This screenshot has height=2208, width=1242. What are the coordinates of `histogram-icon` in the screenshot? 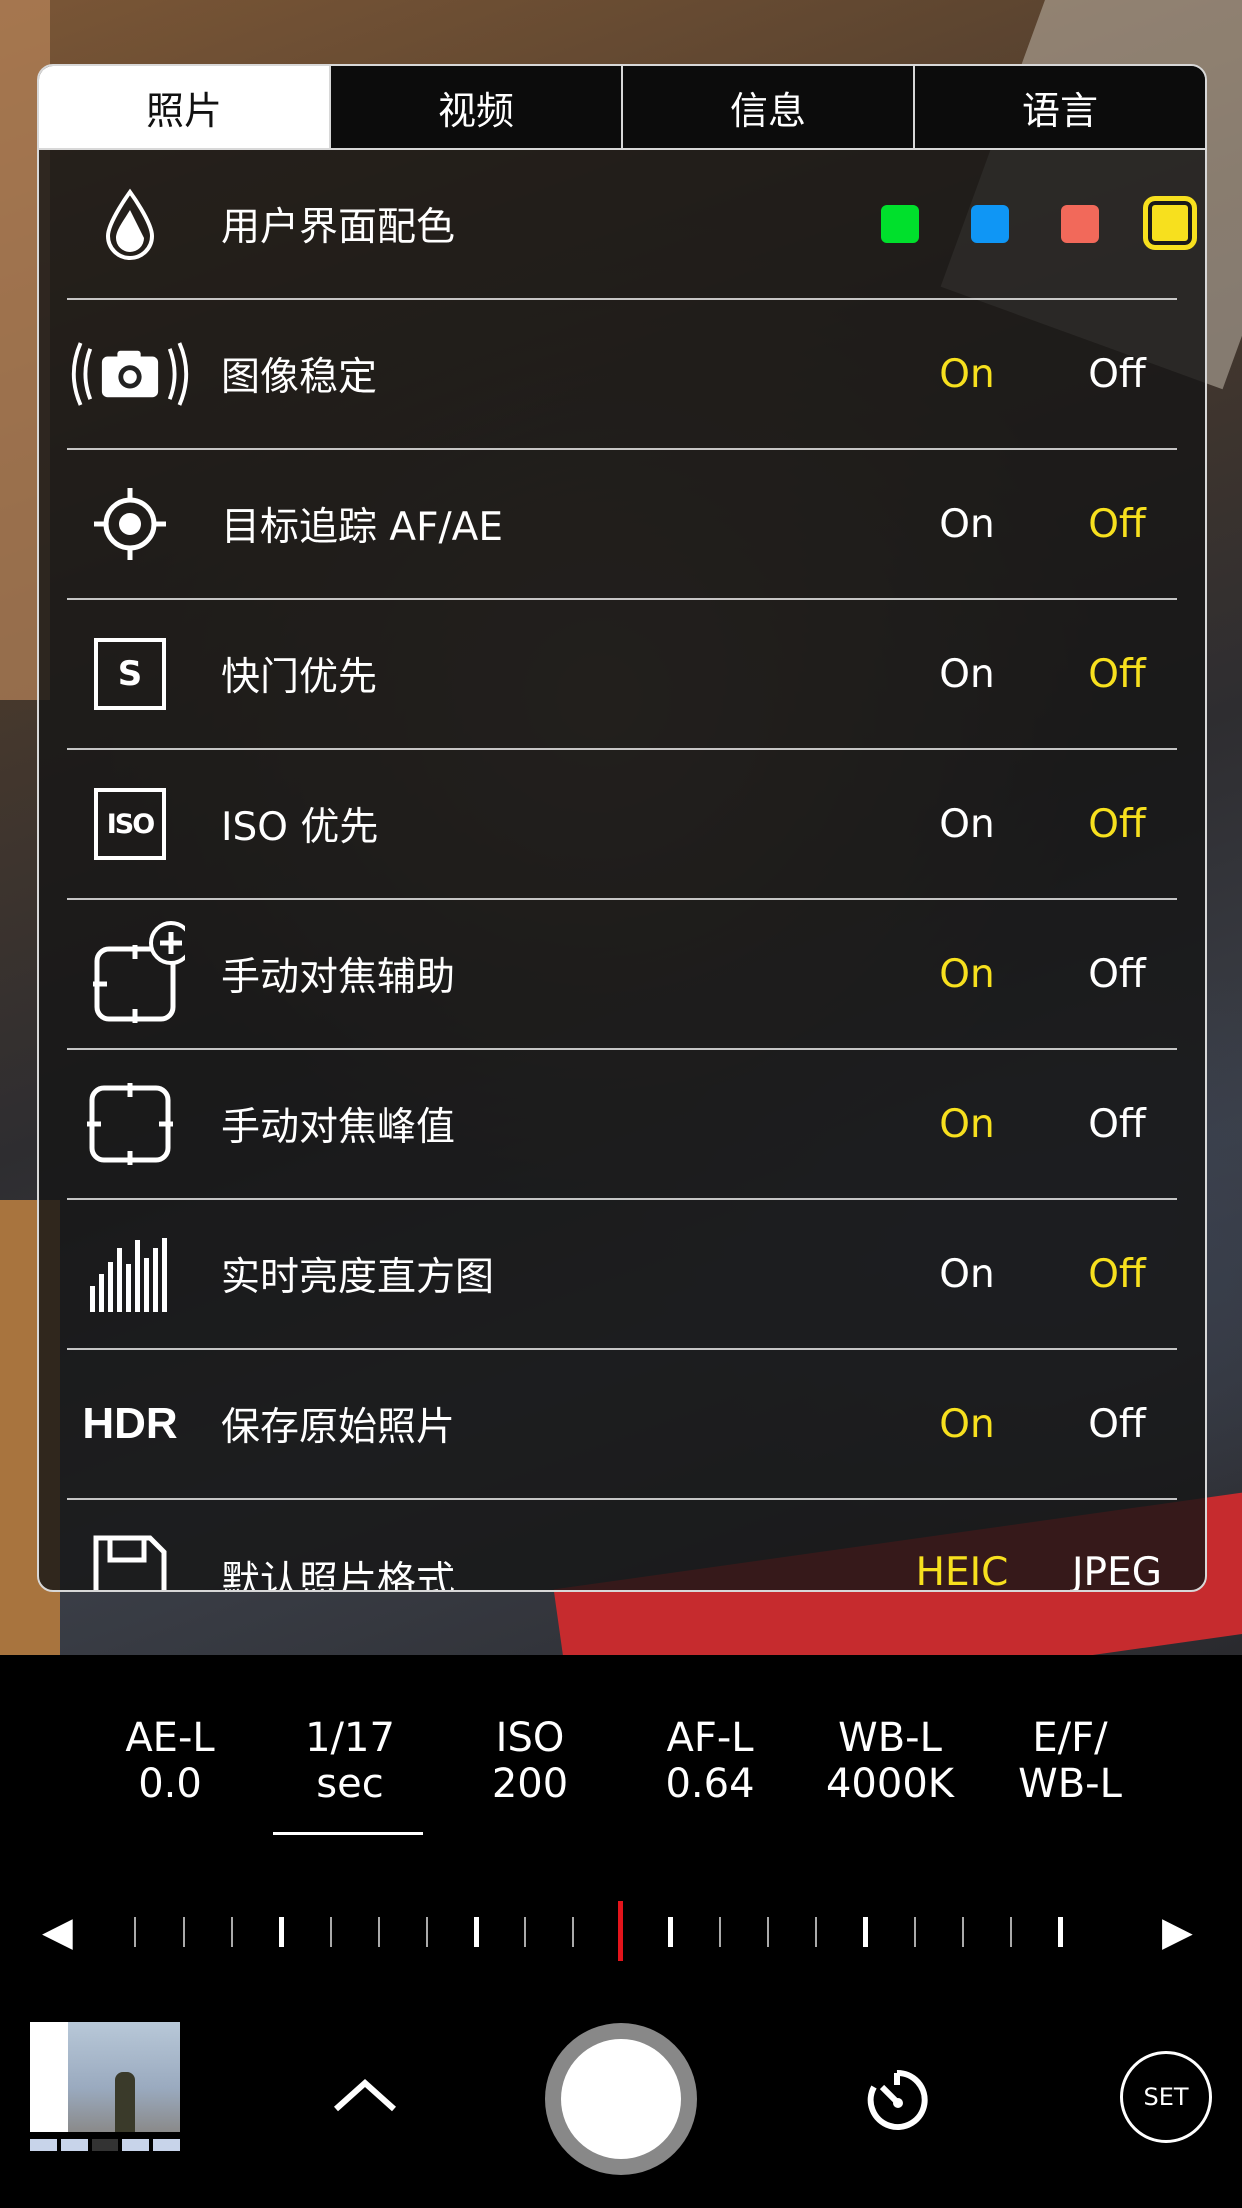 It's located at (130, 1274).